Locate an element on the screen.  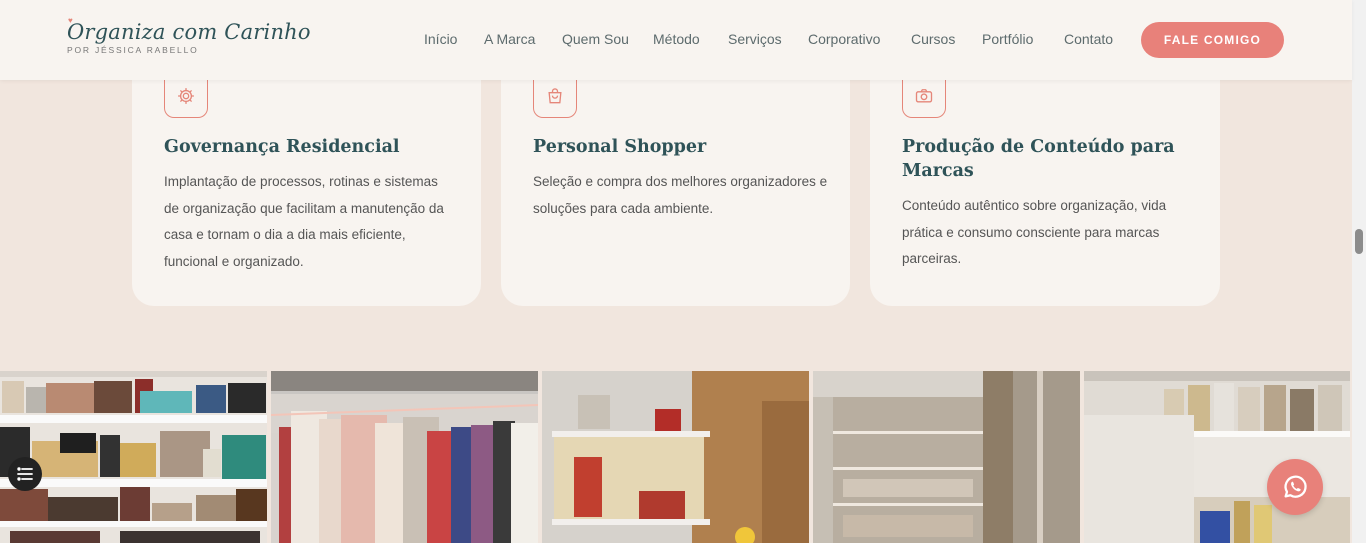
nav-item-quem-sou: Quem Sou is located at coordinates (595, 39).